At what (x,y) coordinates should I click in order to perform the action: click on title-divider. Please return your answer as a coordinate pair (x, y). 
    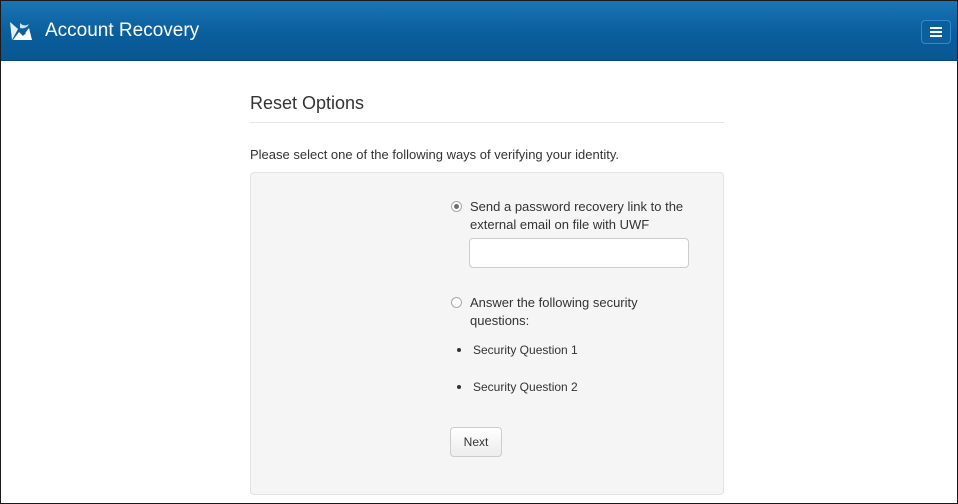
    Looking at the image, I should click on (487, 122).